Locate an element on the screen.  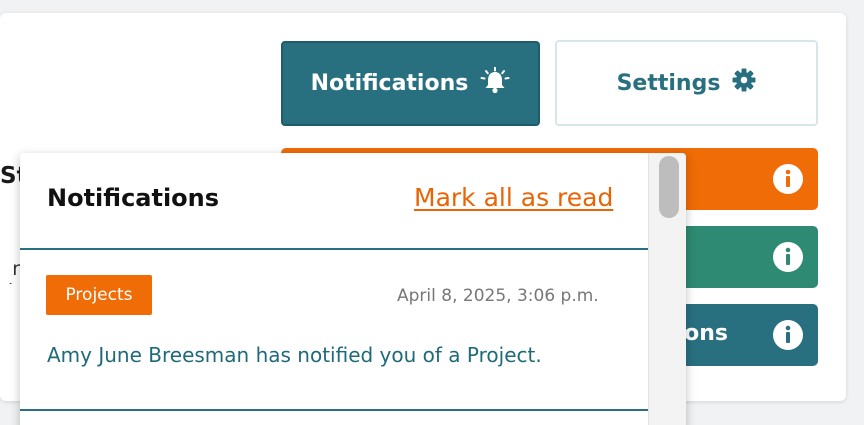
mark-all-read-link: Mark all as read is located at coordinates (513, 197).